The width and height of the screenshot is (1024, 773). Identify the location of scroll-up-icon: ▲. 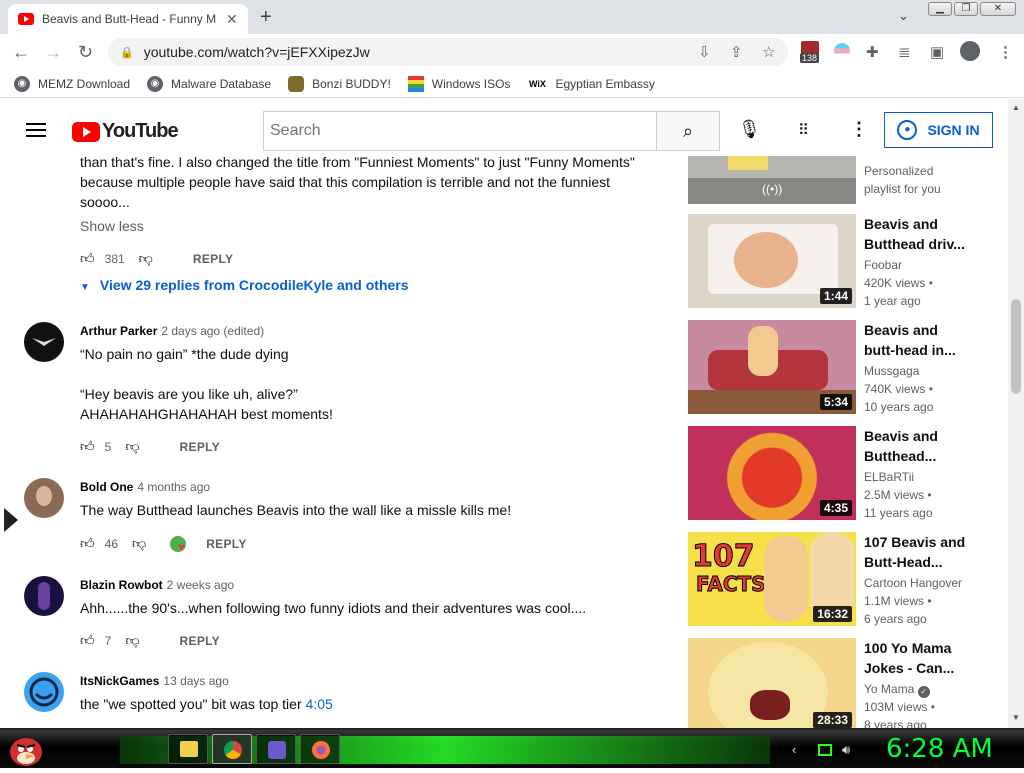
(1016, 107).